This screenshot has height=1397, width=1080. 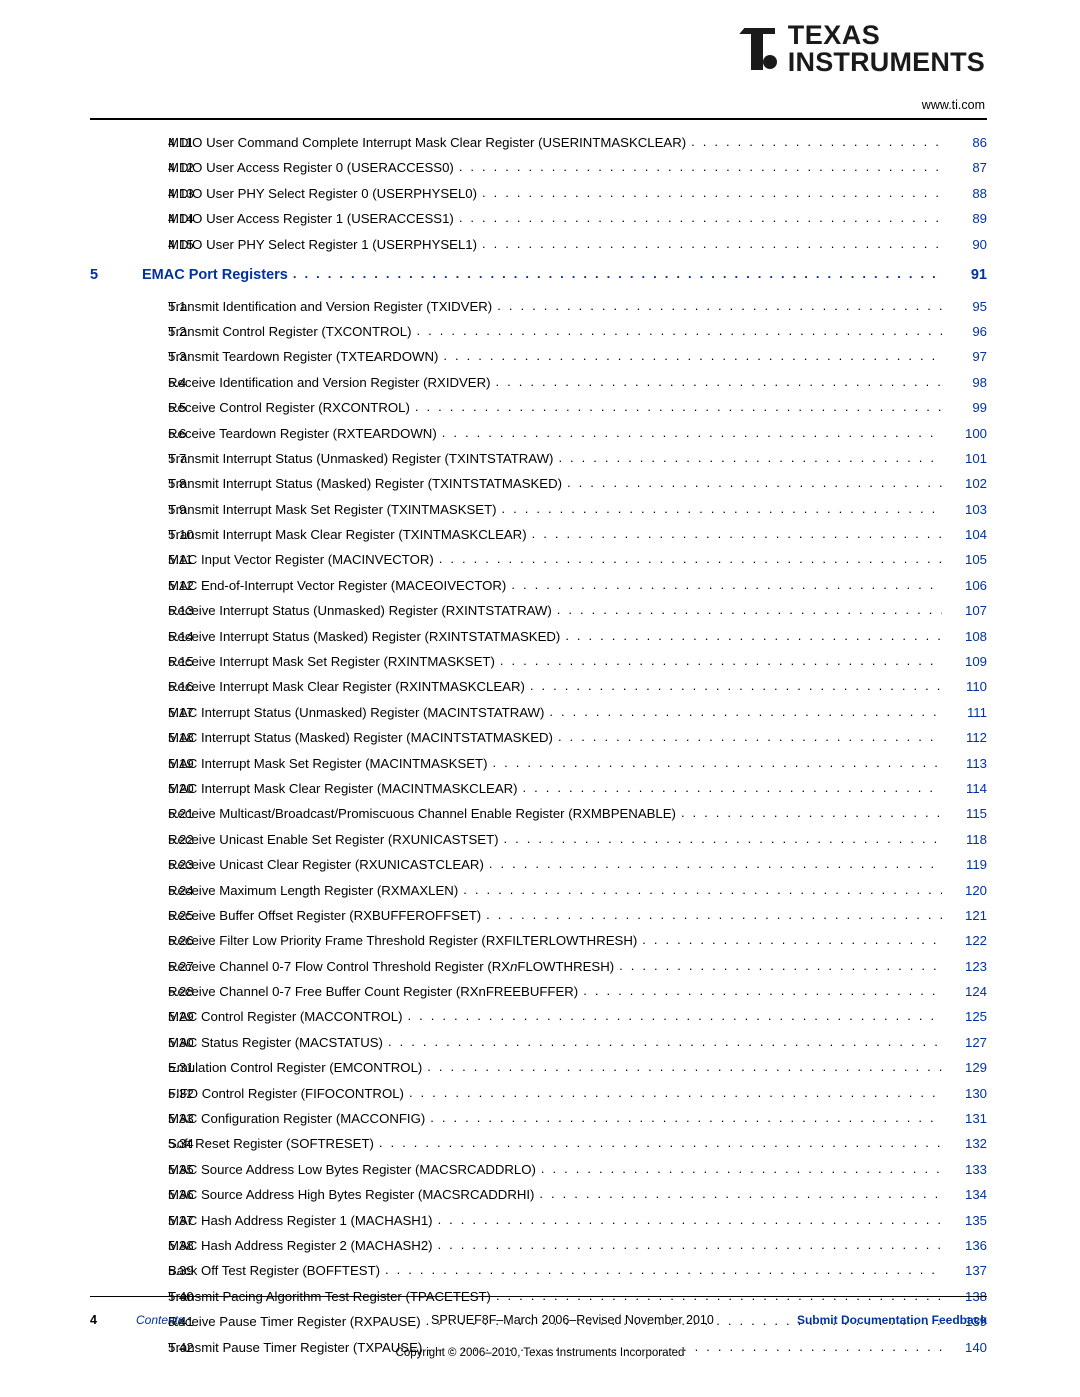 I want to click on toc-page-number: 103, so click(x=967, y=508).